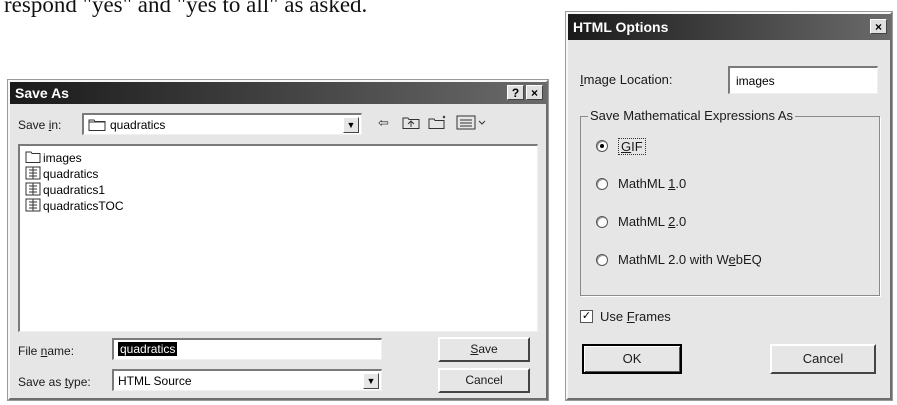  What do you see at coordinates (40, 125) in the screenshot?
I see `save-in-label: Save in:` at bounding box center [40, 125].